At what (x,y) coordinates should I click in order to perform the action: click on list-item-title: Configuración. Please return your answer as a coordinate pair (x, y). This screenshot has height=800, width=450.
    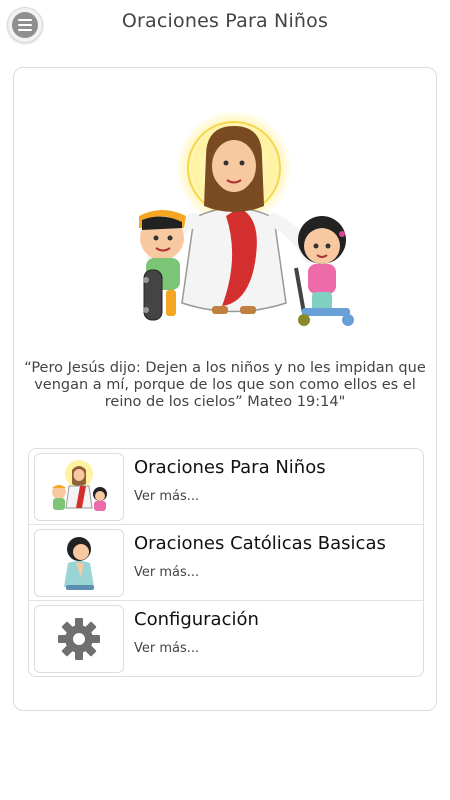
    Looking at the image, I should click on (196, 619).